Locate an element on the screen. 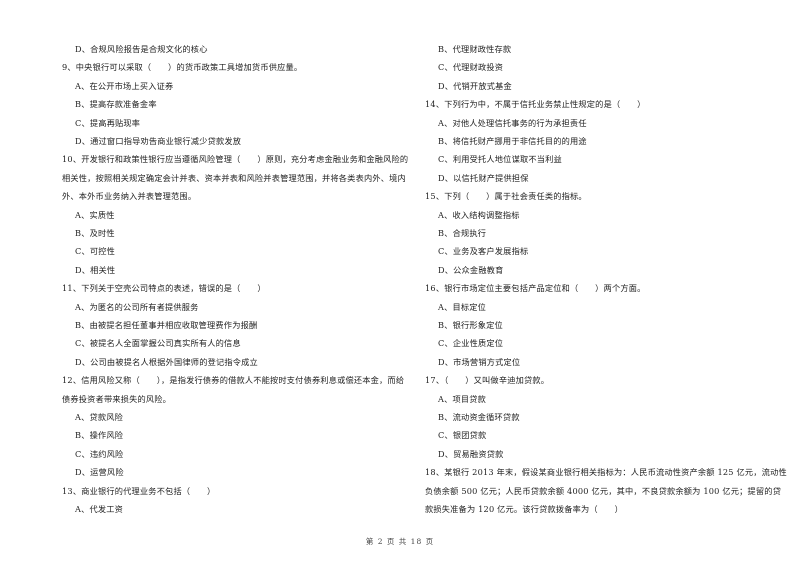  question-text: 14、下列行为中，不属于信托业务禁止性规定的是（ ） is located at coordinates (535, 104).